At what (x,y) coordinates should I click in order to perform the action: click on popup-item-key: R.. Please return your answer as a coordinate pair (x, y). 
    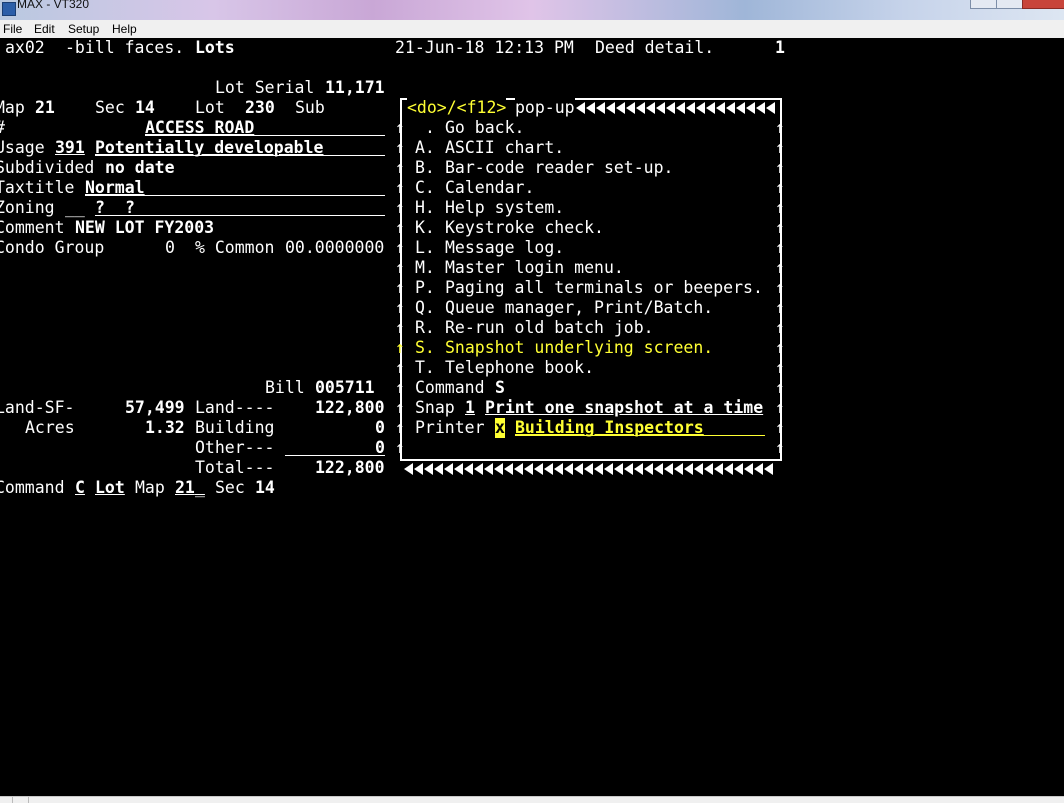
    Looking at the image, I should click on (425, 327).